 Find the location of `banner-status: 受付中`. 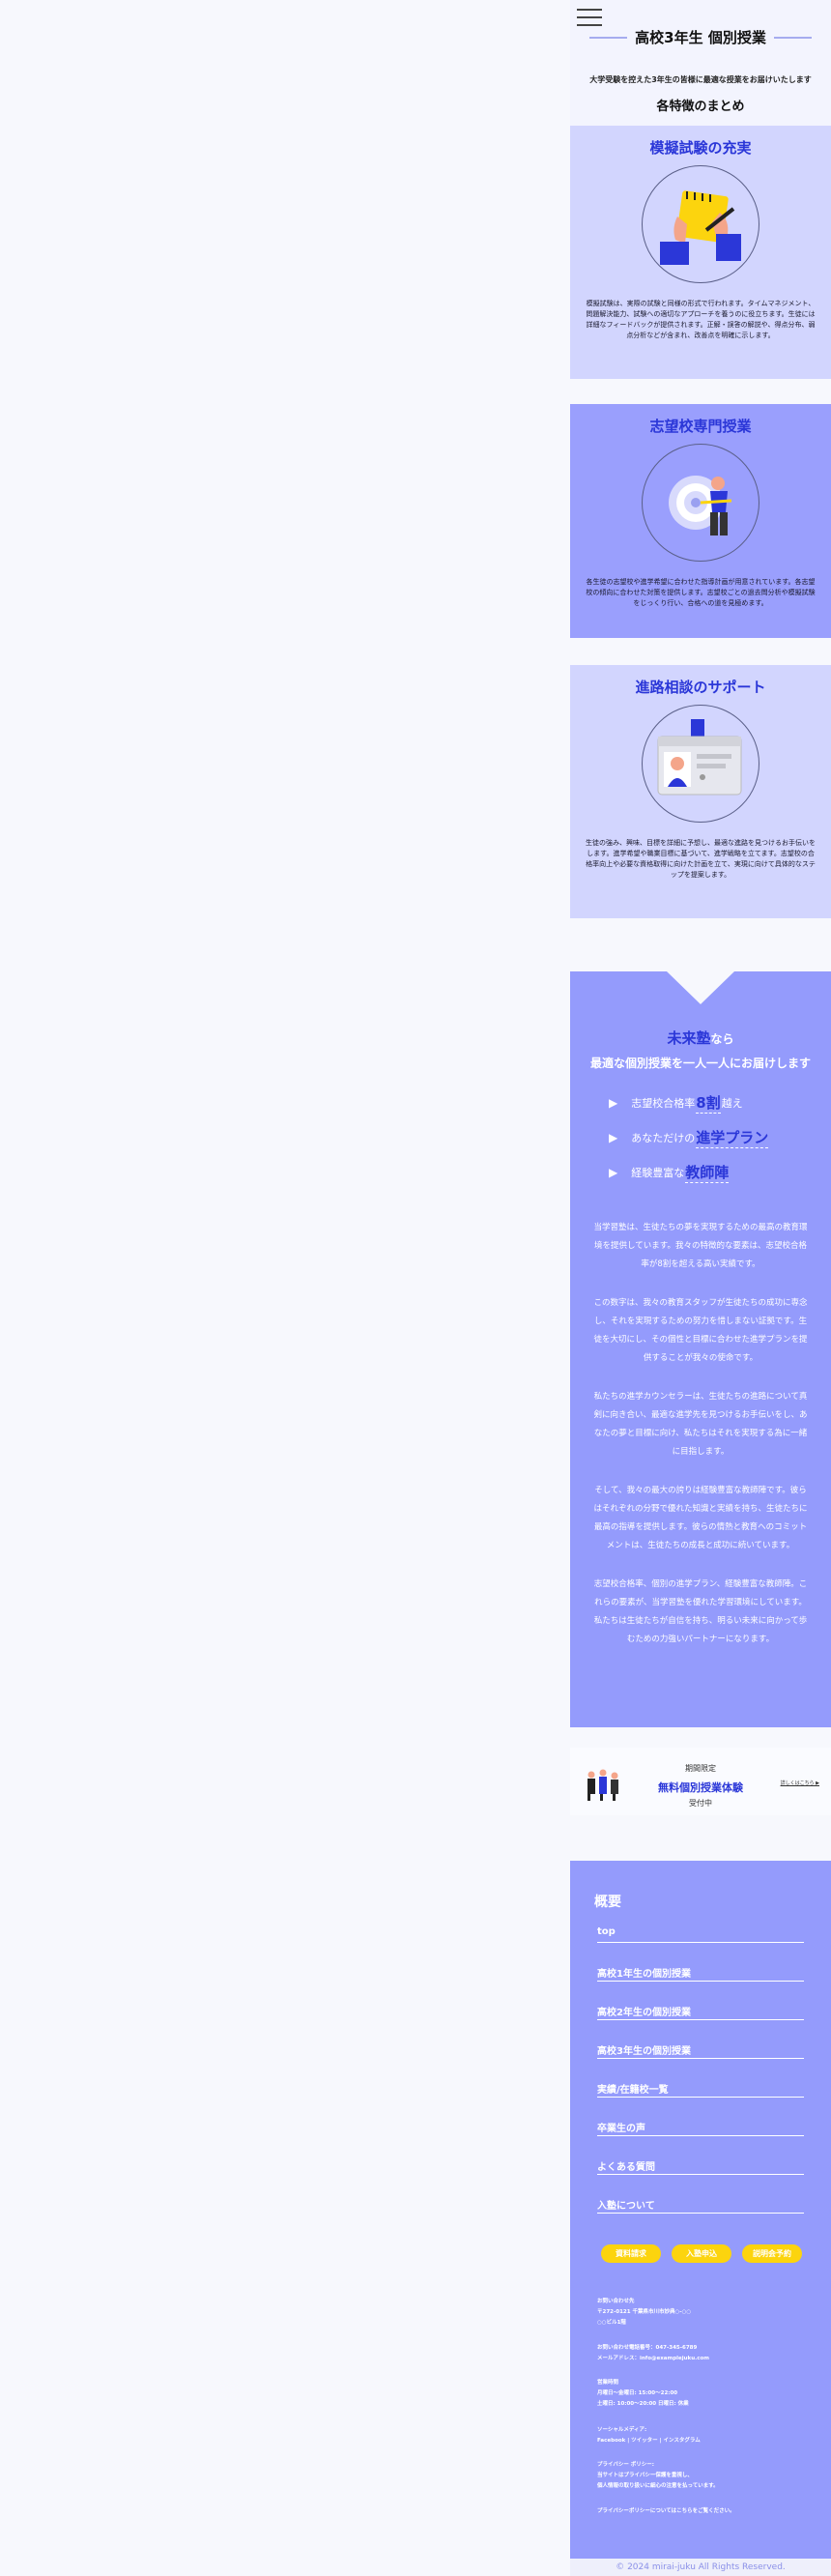

banner-status: 受付中 is located at coordinates (700, 1803).